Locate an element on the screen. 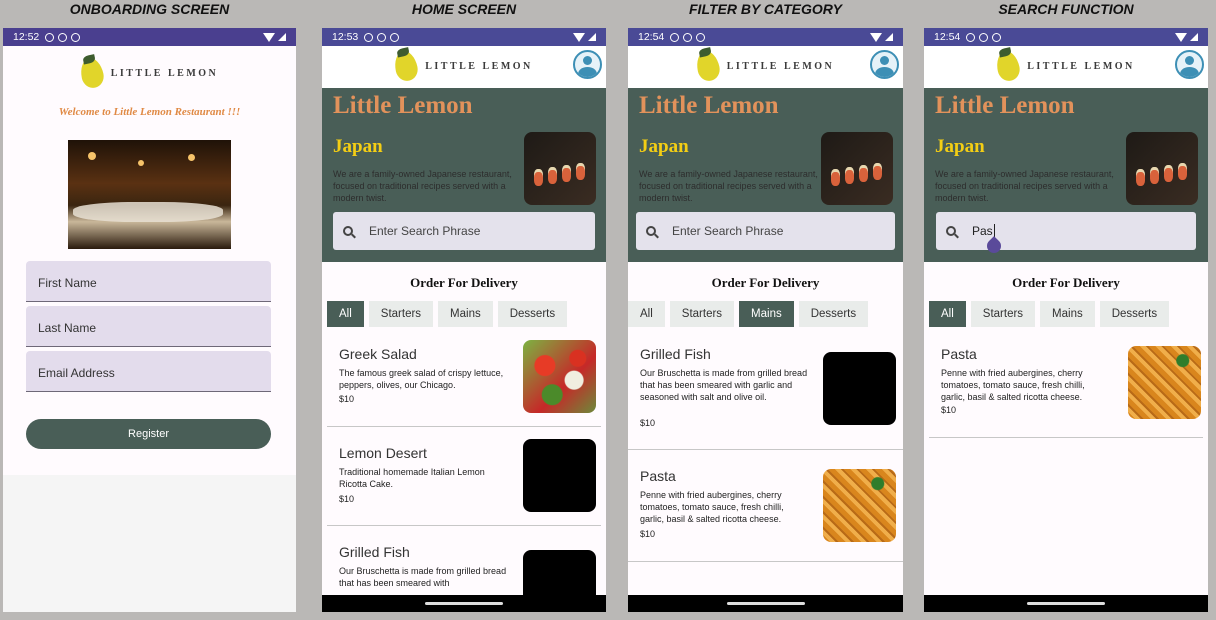 The width and height of the screenshot is (1216, 620). pasta-image is located at coordinates (859, 505).